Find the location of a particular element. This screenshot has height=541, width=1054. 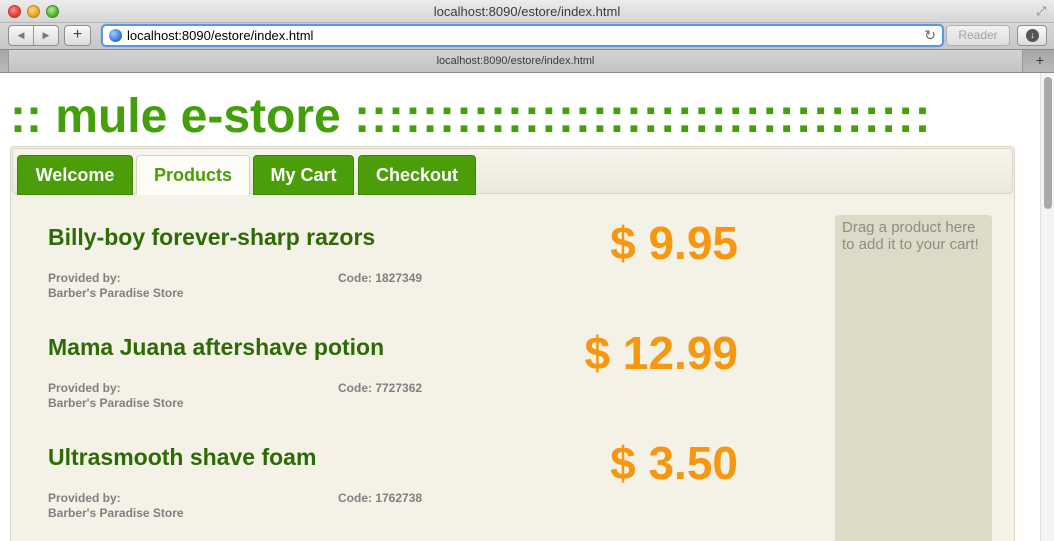

product-price: $ 9.95 is located at coordinates (674, 243).